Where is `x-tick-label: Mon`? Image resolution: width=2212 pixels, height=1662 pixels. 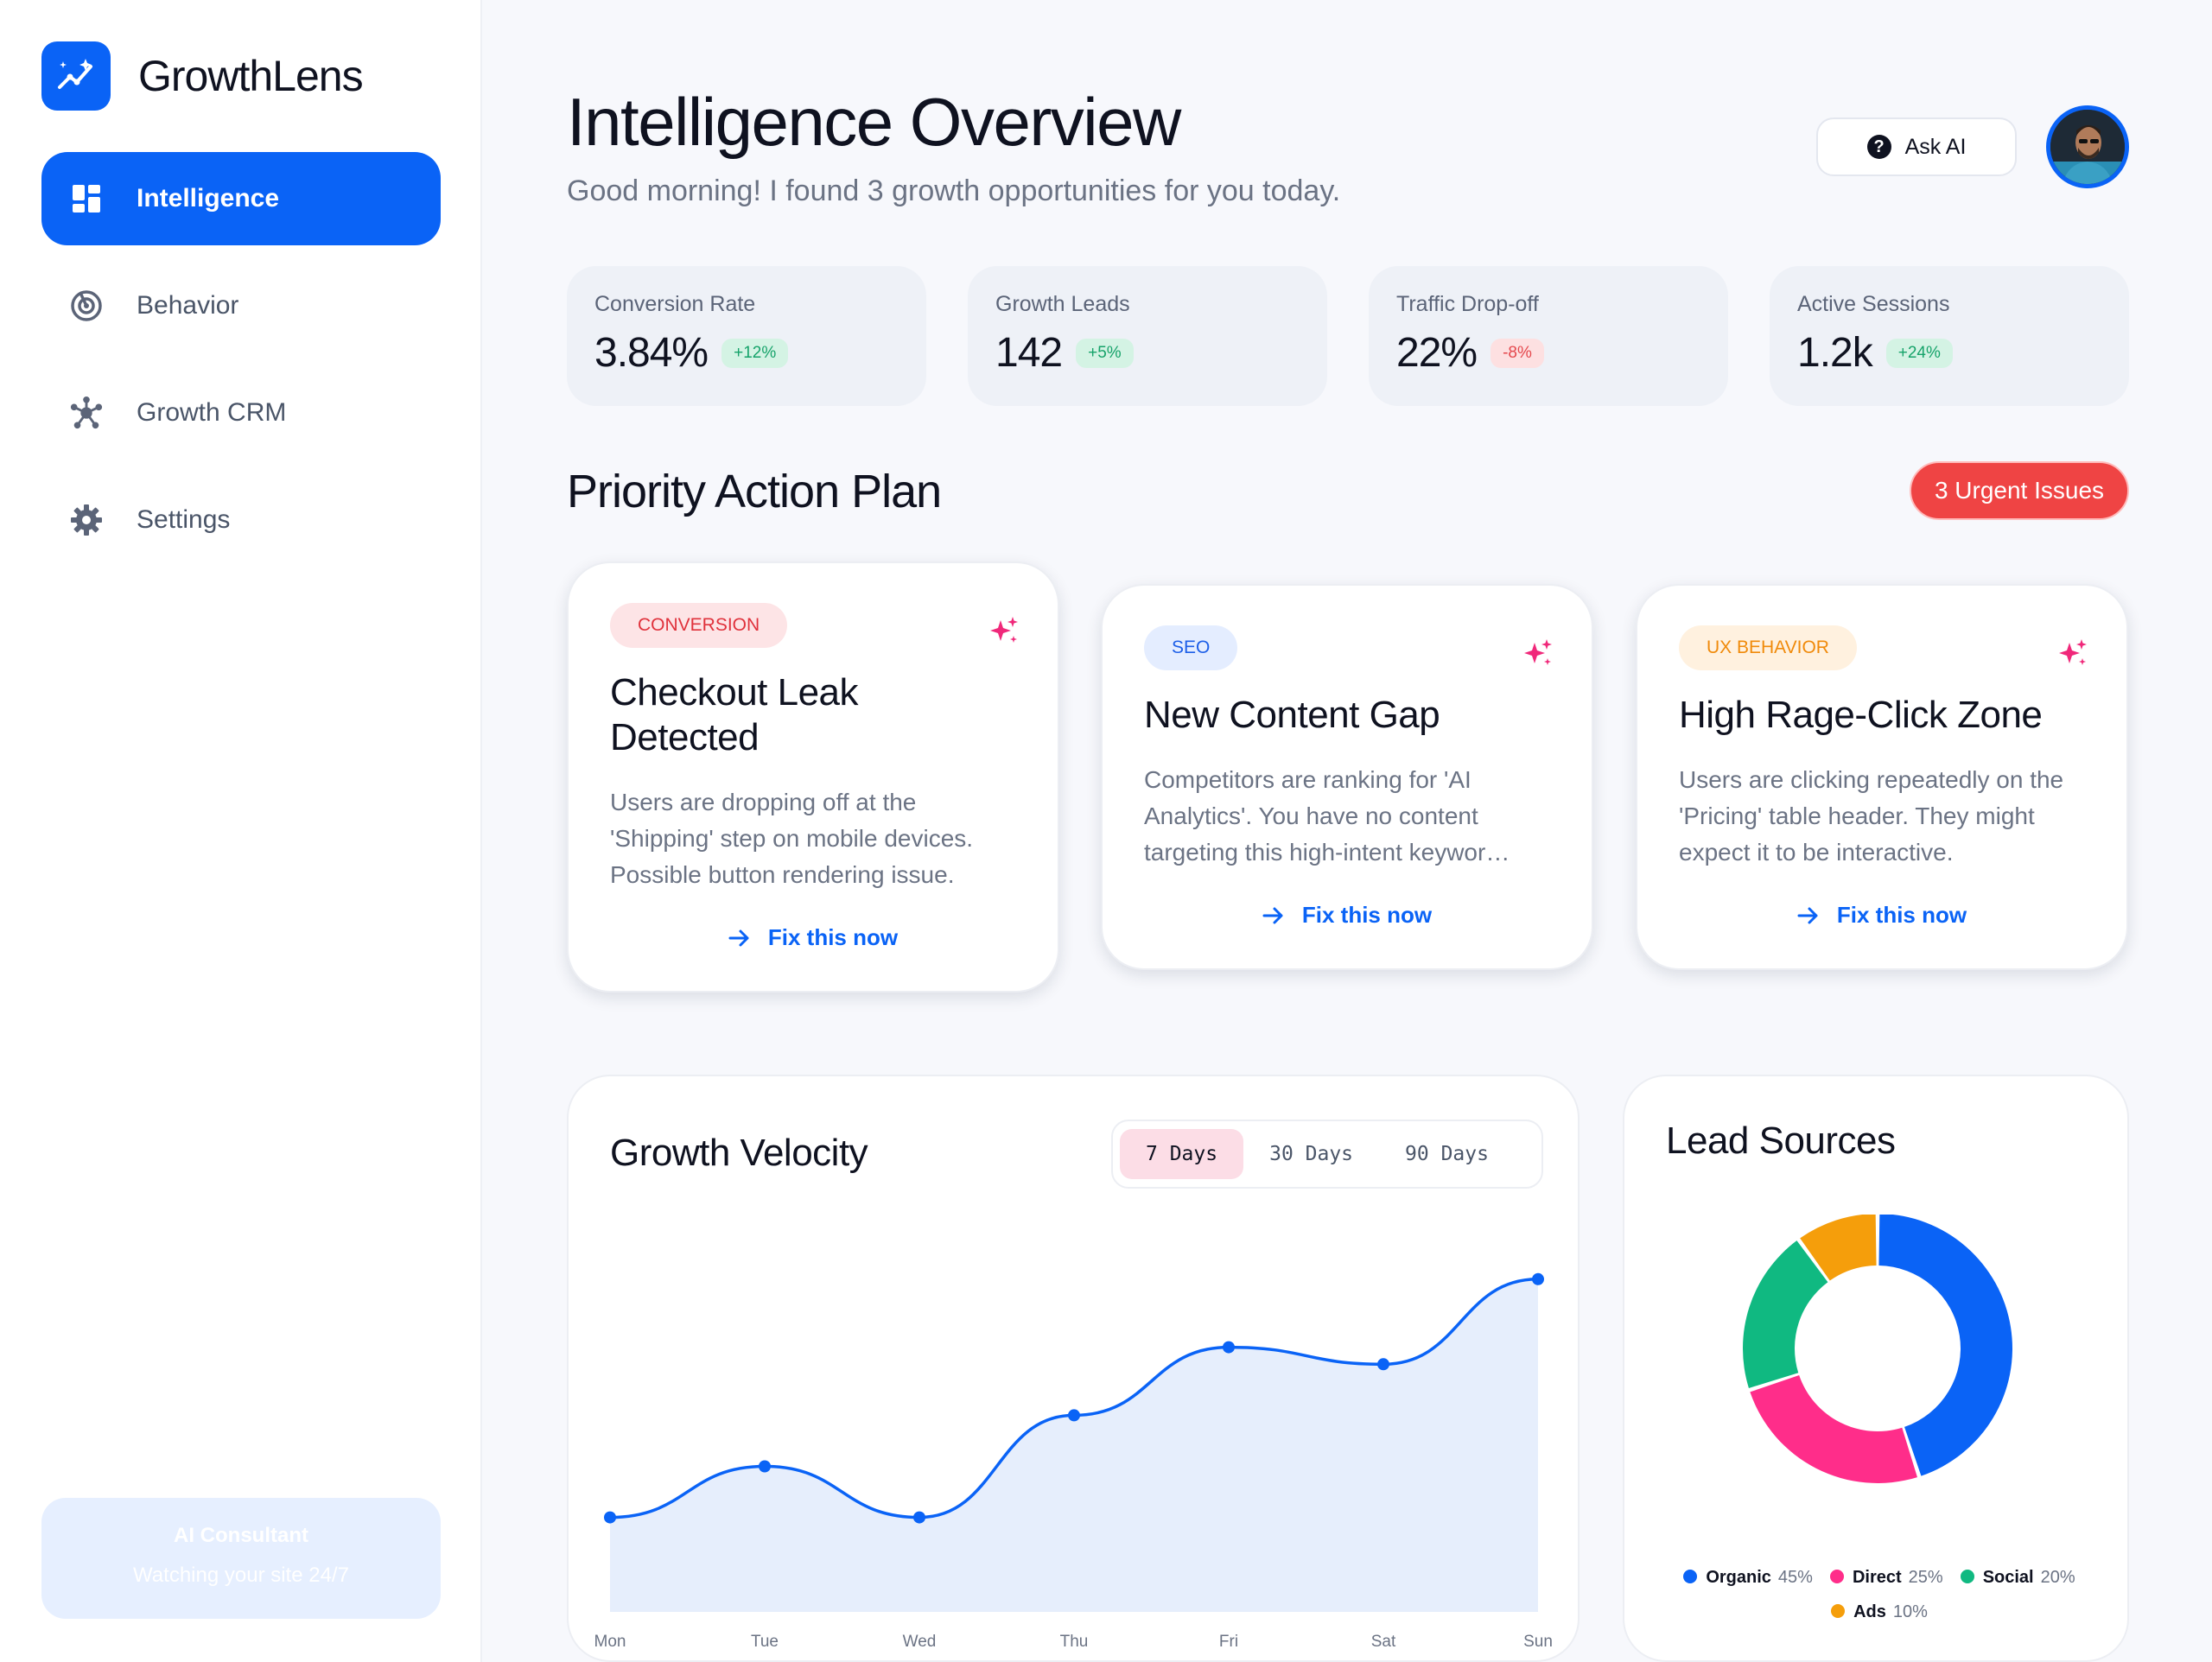 x-tick-label: Mon is located at coordinates (610, 1642).